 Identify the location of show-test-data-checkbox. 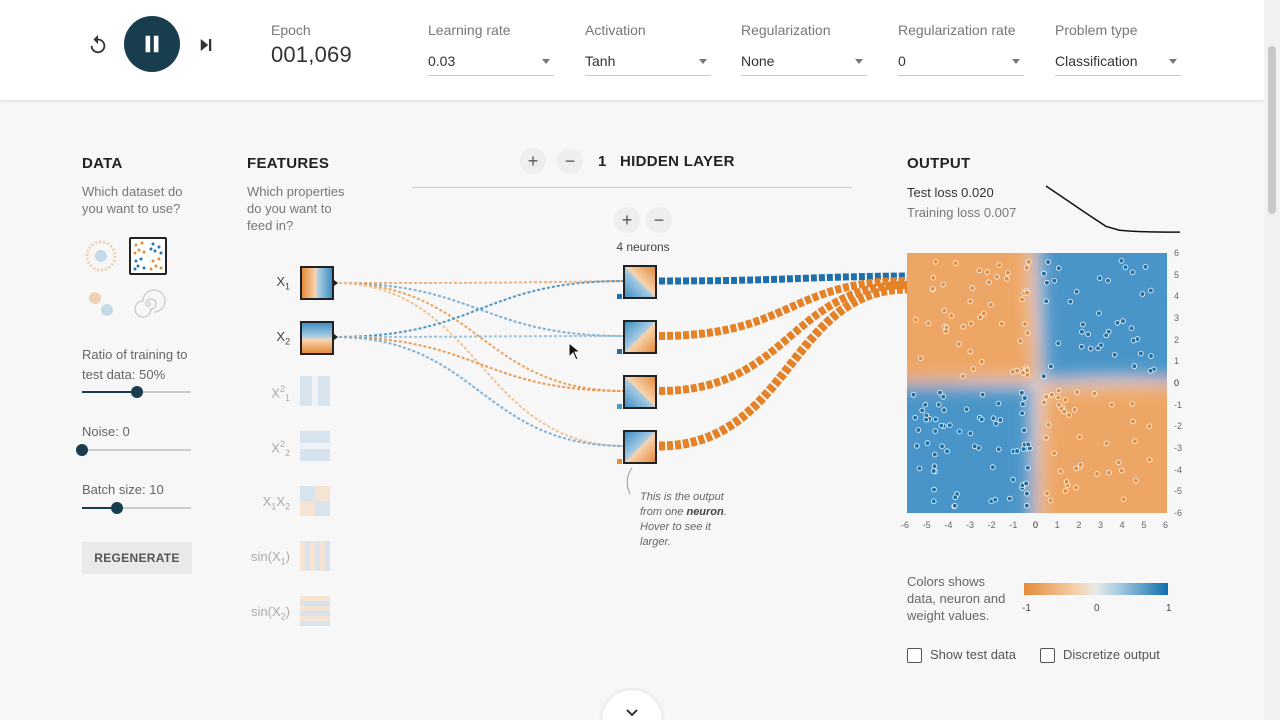
(914, 655).